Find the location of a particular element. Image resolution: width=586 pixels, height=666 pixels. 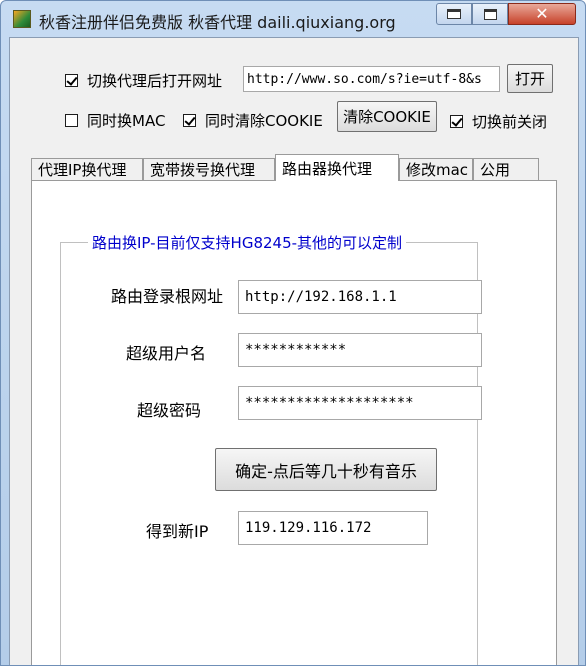

tab-broadband-dial: 宽带拨号换代理 is located at coordinates (209, 169).